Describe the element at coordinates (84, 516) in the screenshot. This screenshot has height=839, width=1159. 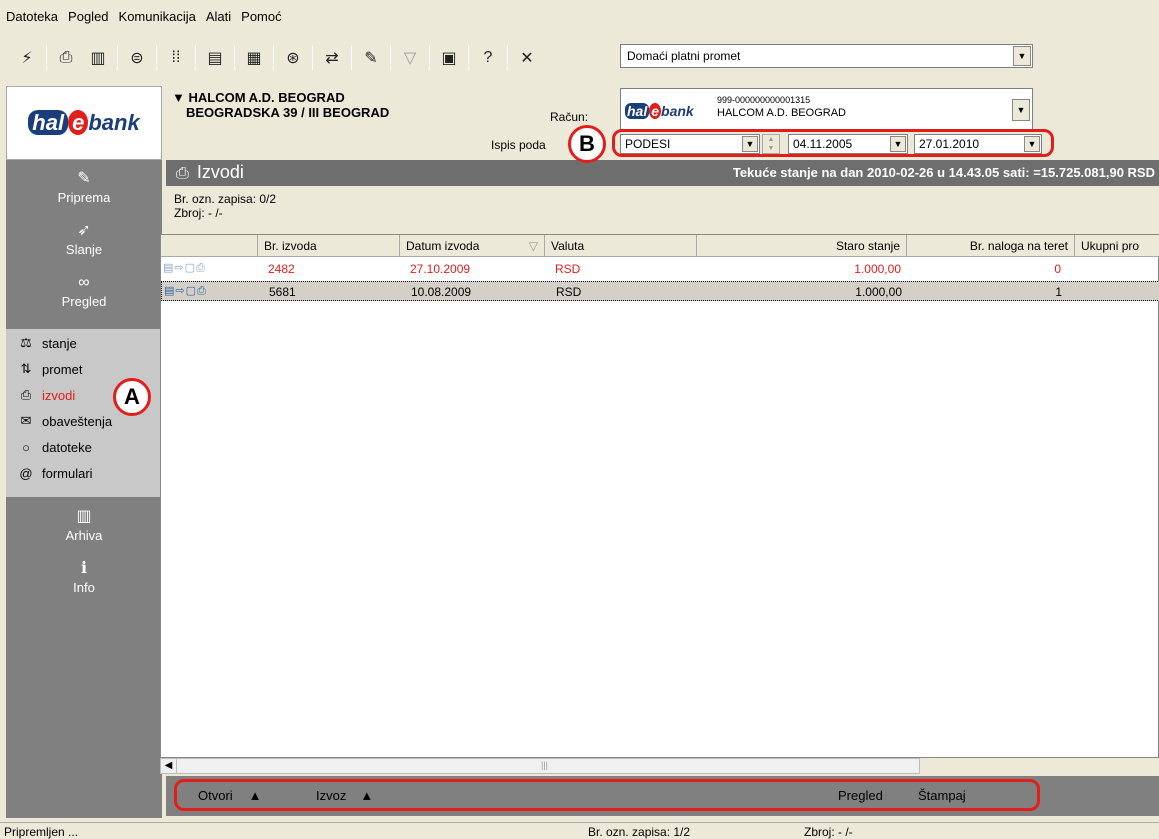
I see `archive-icon: ▥` at that location.